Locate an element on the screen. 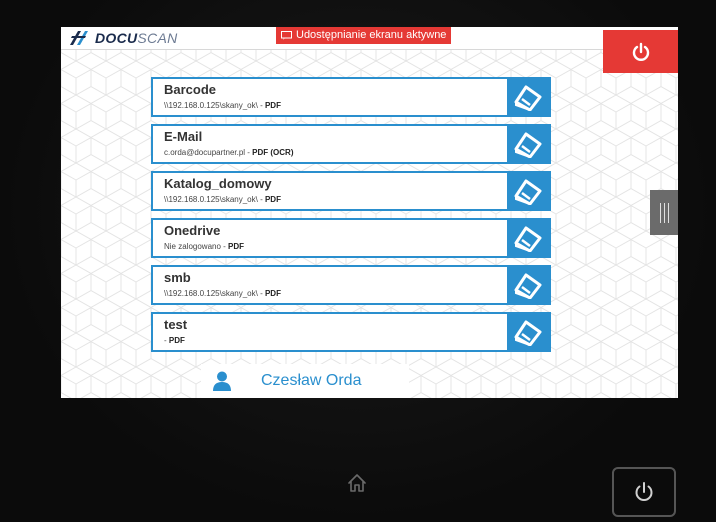 Image resolution: width=716 pixels, height=522 pixels. profile-onedrive: Onedrive Nie zalogowano - PDF is located at coordinates (351, 238).